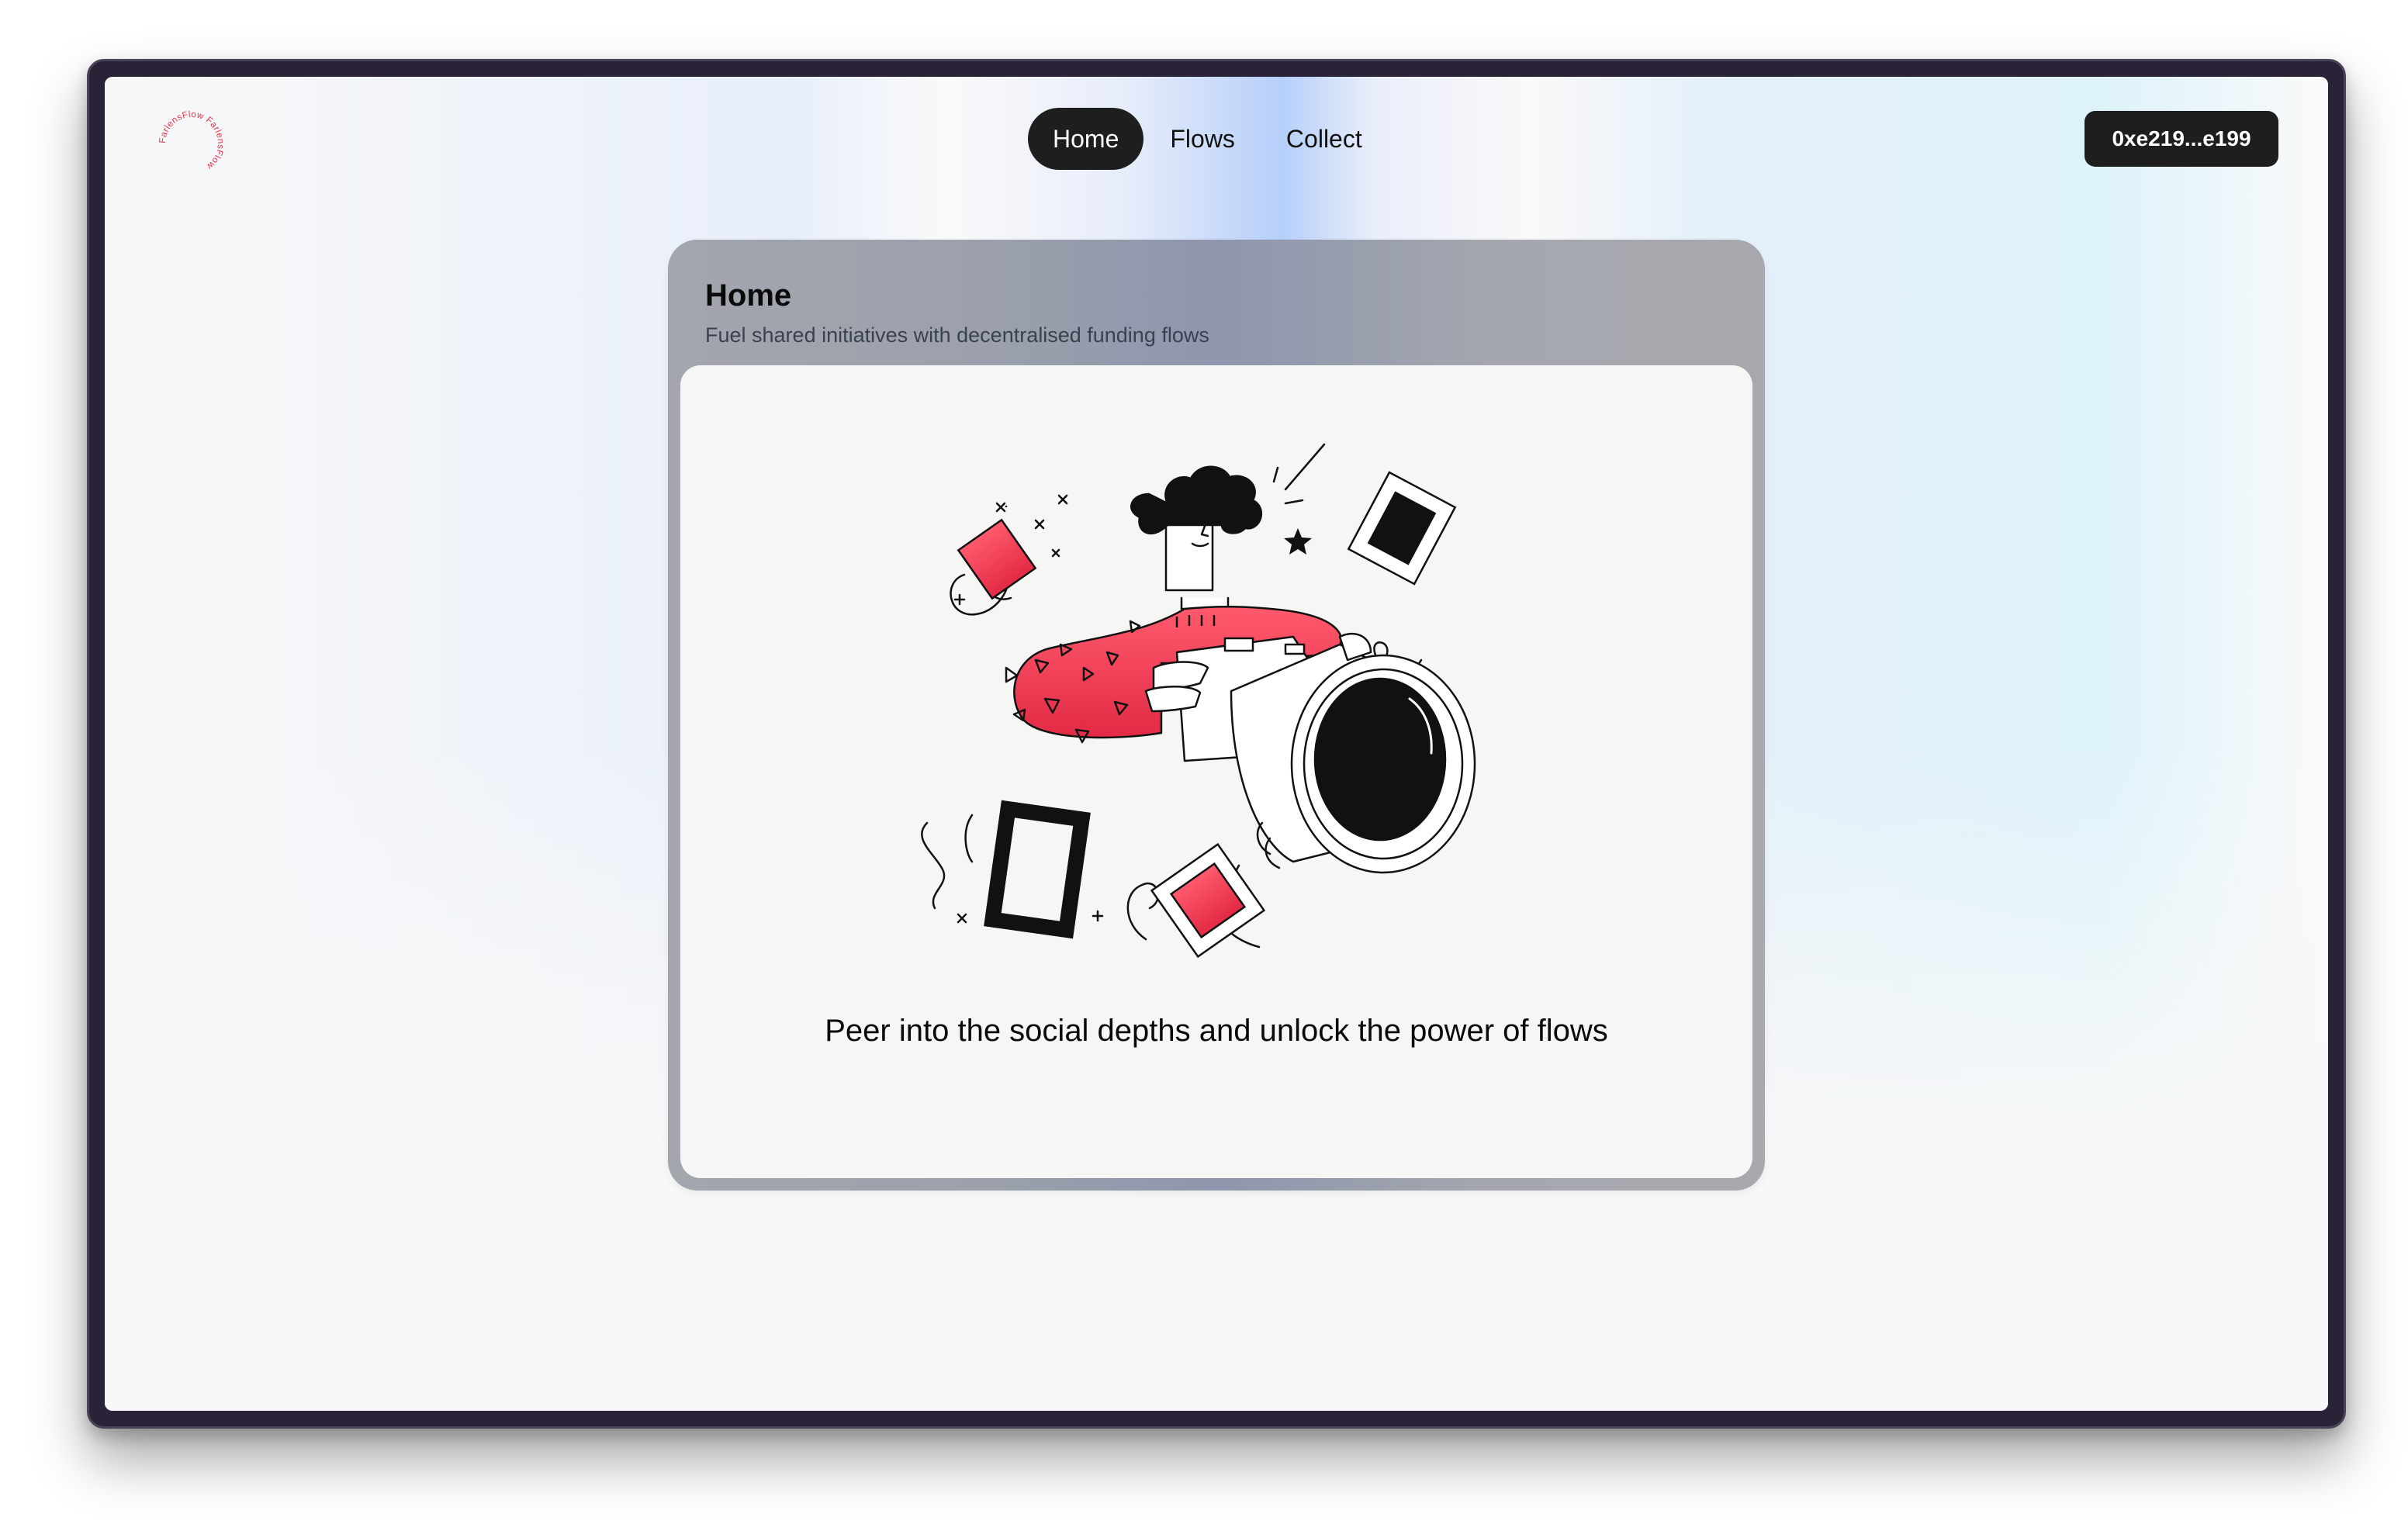  I want to click on logo-icon: FarlensFlow FarlensFlow, so click(191, 140).